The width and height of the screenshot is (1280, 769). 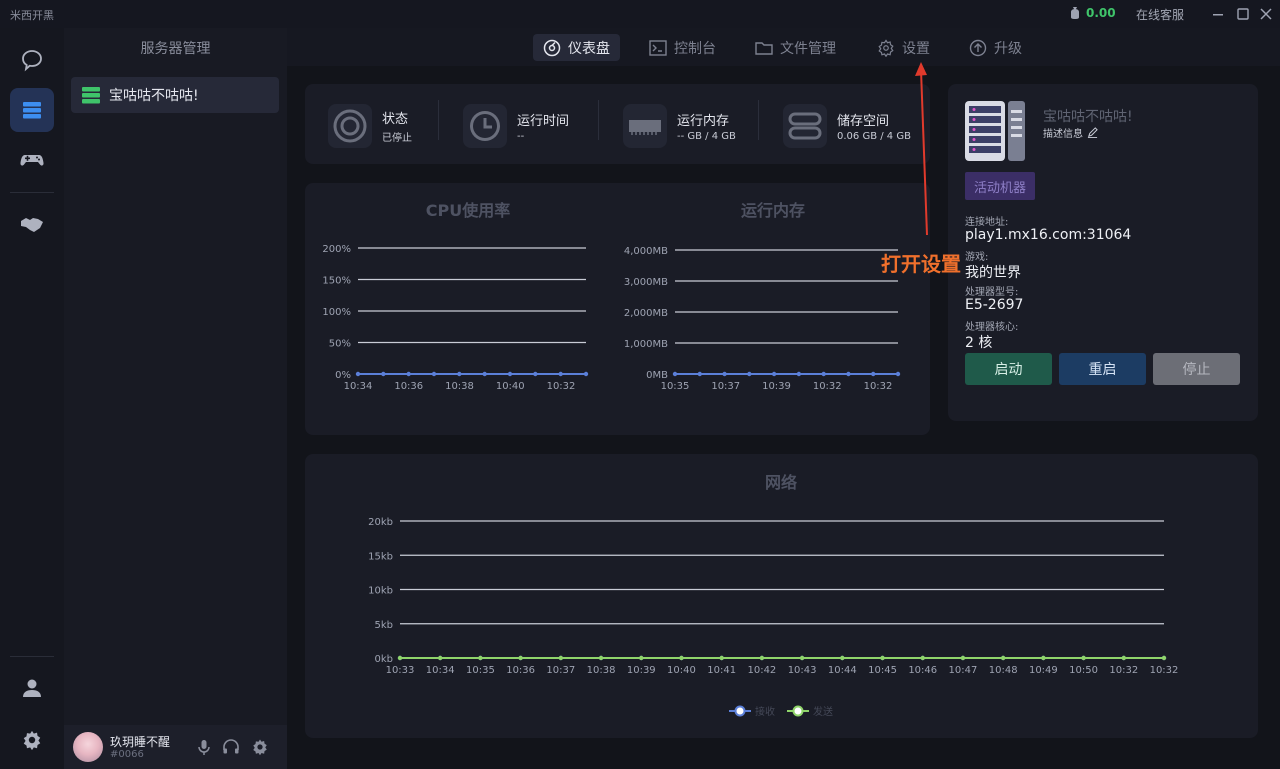 What do you see at coordinates (863, 121) in the screenshot?
I see `stat-label: 储存空间` at bounding box center [863, 121].